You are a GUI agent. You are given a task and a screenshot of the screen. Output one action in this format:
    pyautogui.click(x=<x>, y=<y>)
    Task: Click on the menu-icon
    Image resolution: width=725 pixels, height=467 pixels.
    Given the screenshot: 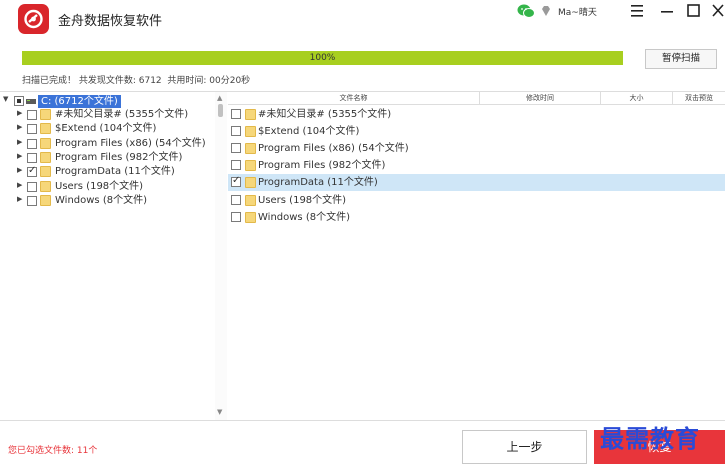 What is the action you would take?
    pyautogui.click(x=637, y=11)
    